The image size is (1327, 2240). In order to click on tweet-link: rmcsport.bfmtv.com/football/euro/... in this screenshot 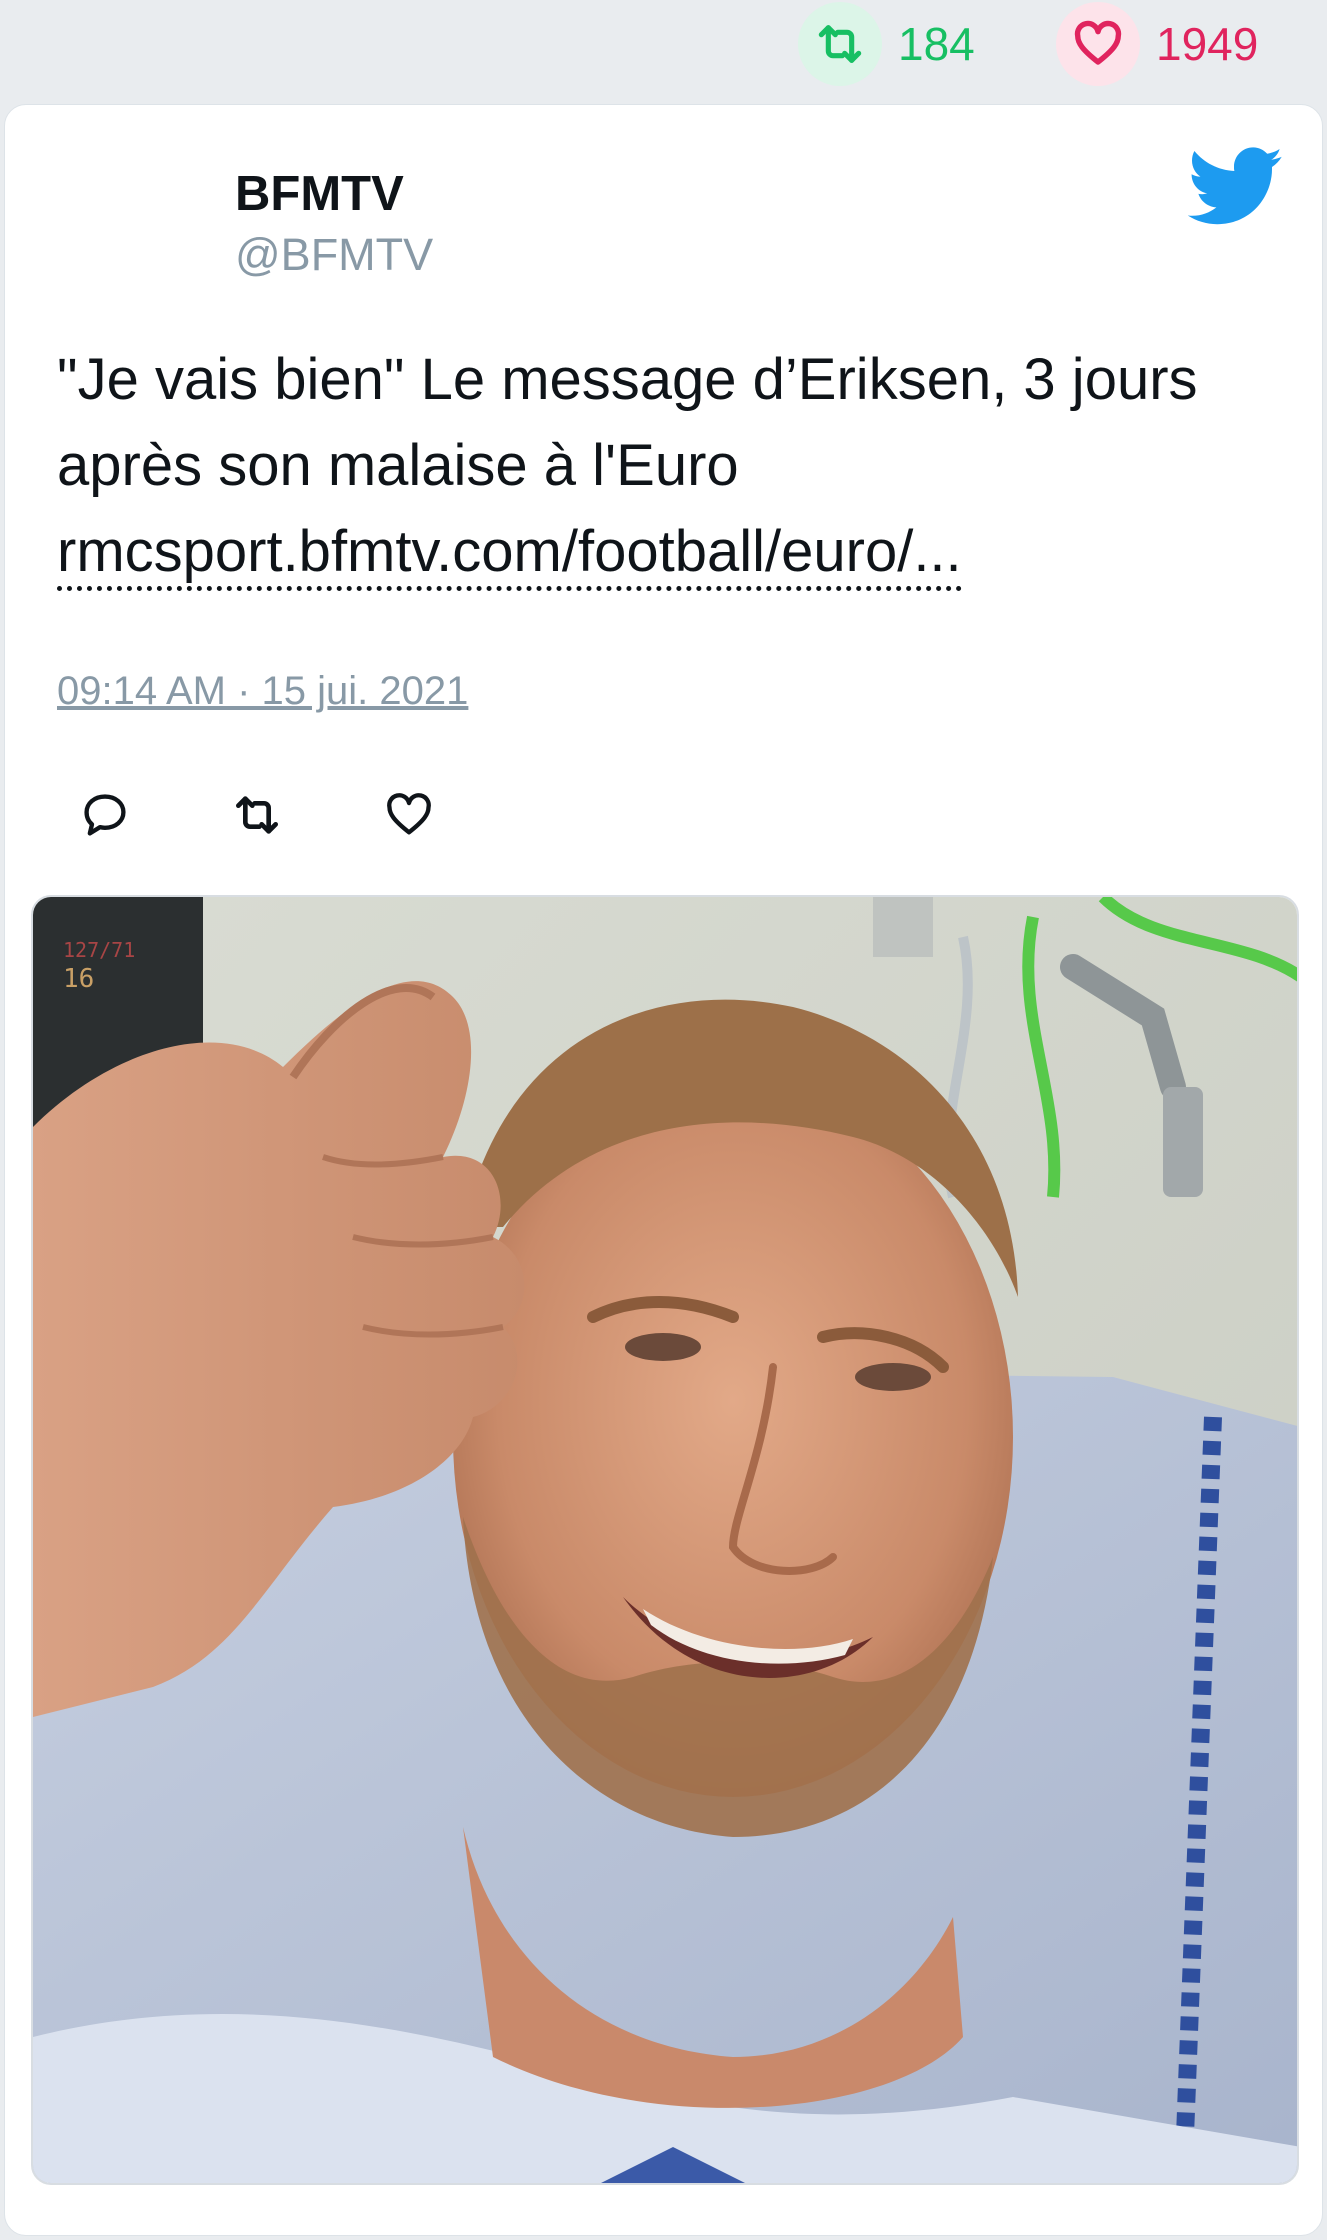, I will do `click(509, 555)`.